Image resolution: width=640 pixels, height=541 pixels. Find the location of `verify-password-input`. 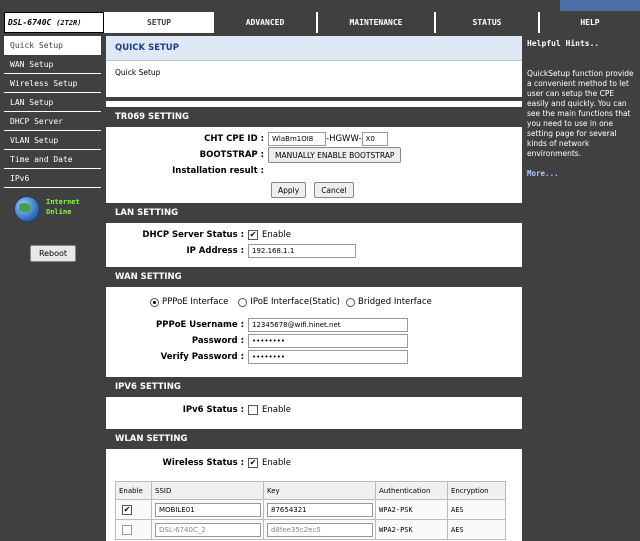

verify-password-input is located at coordinates (328, 357).